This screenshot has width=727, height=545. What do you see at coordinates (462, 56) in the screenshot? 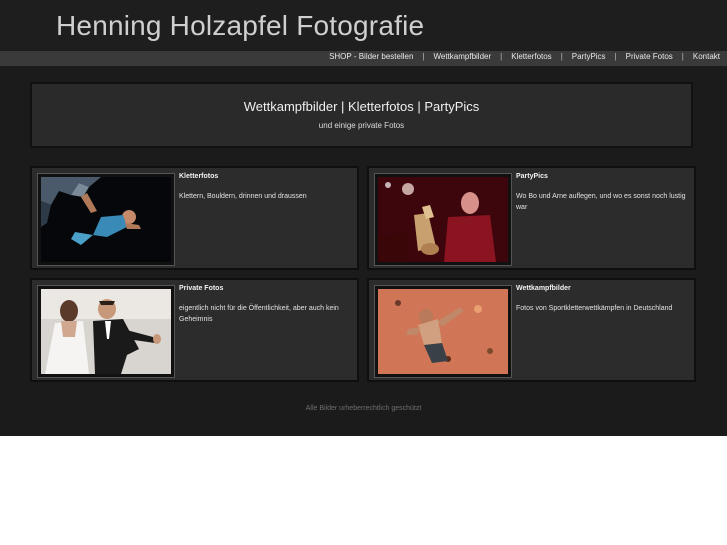
I see `nav-item-wettkampfbilder: Wettkampfbilder` at bounding box center [462, 56].